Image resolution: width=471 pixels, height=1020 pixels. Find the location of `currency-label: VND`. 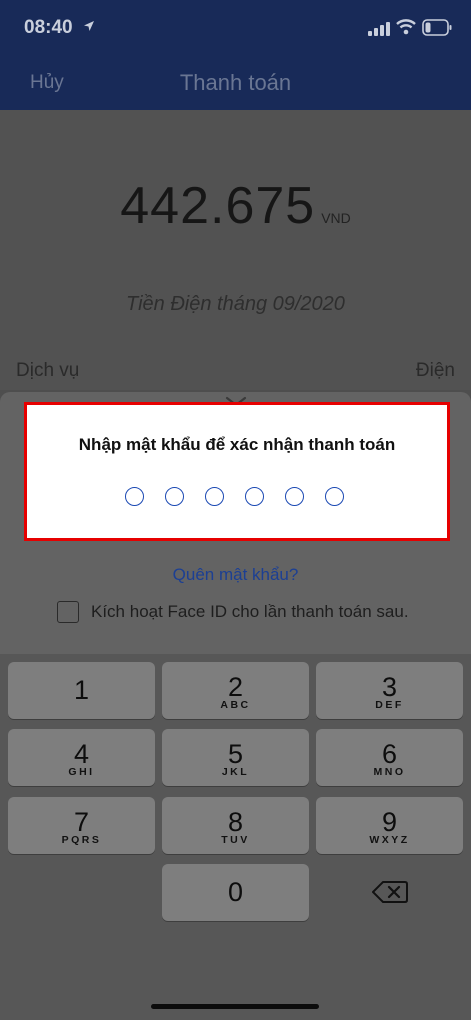

currency-label: VND is located at coordinates (336, 218).